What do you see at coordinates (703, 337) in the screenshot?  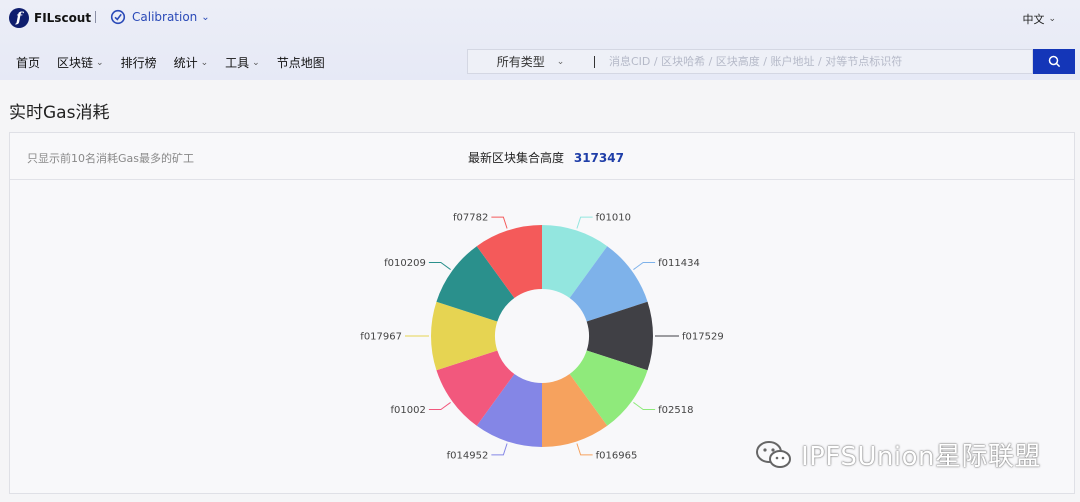 I see `slice-label-f017529: f017529` at bounding box center [703, 337].